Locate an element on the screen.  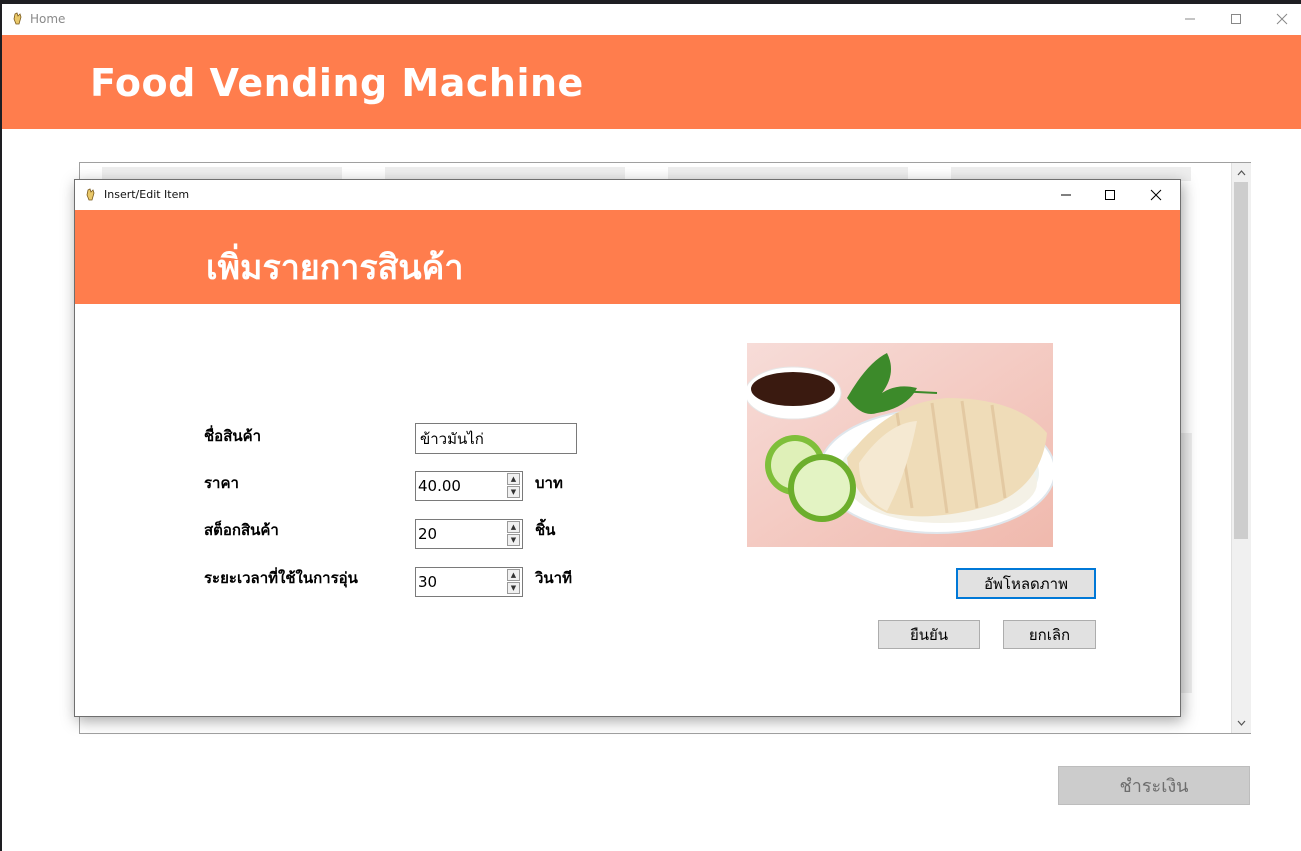
heat-time-label: ระยะเวลาที่ใช้ในการอุ่น is located at coordinates (281, 578).